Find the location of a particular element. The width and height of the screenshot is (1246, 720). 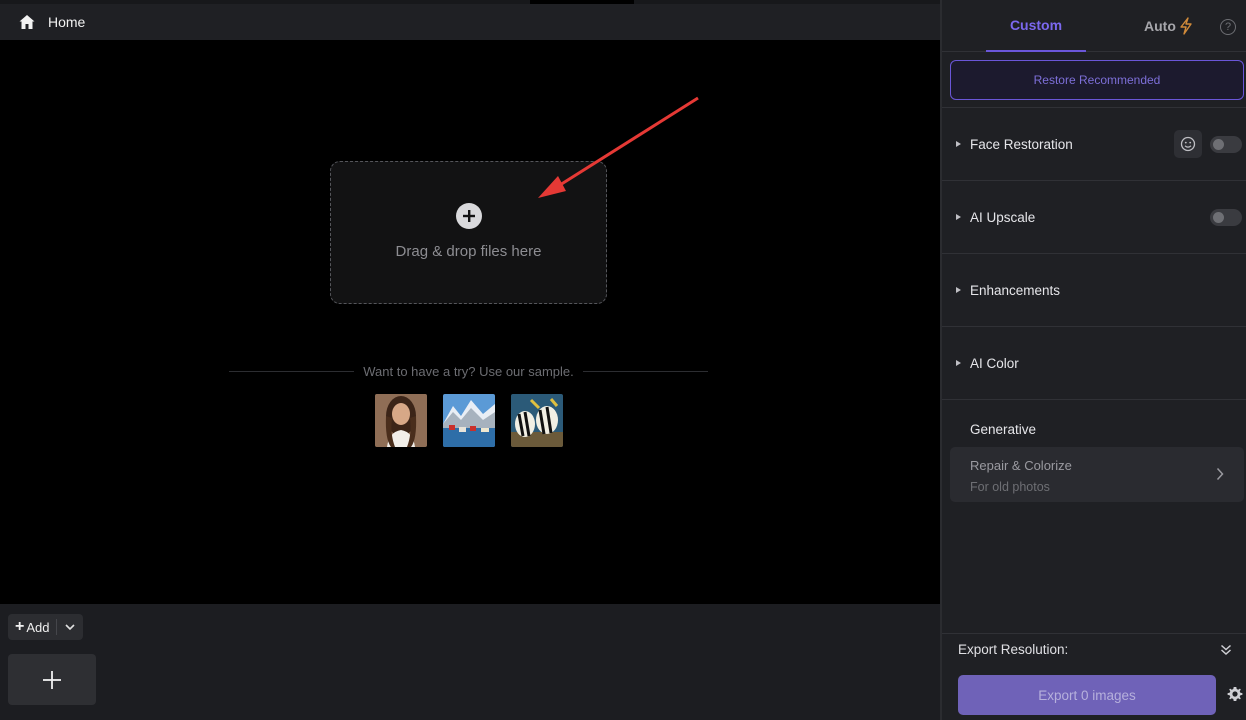

add-image-tile is located at coordinates (52, 679).